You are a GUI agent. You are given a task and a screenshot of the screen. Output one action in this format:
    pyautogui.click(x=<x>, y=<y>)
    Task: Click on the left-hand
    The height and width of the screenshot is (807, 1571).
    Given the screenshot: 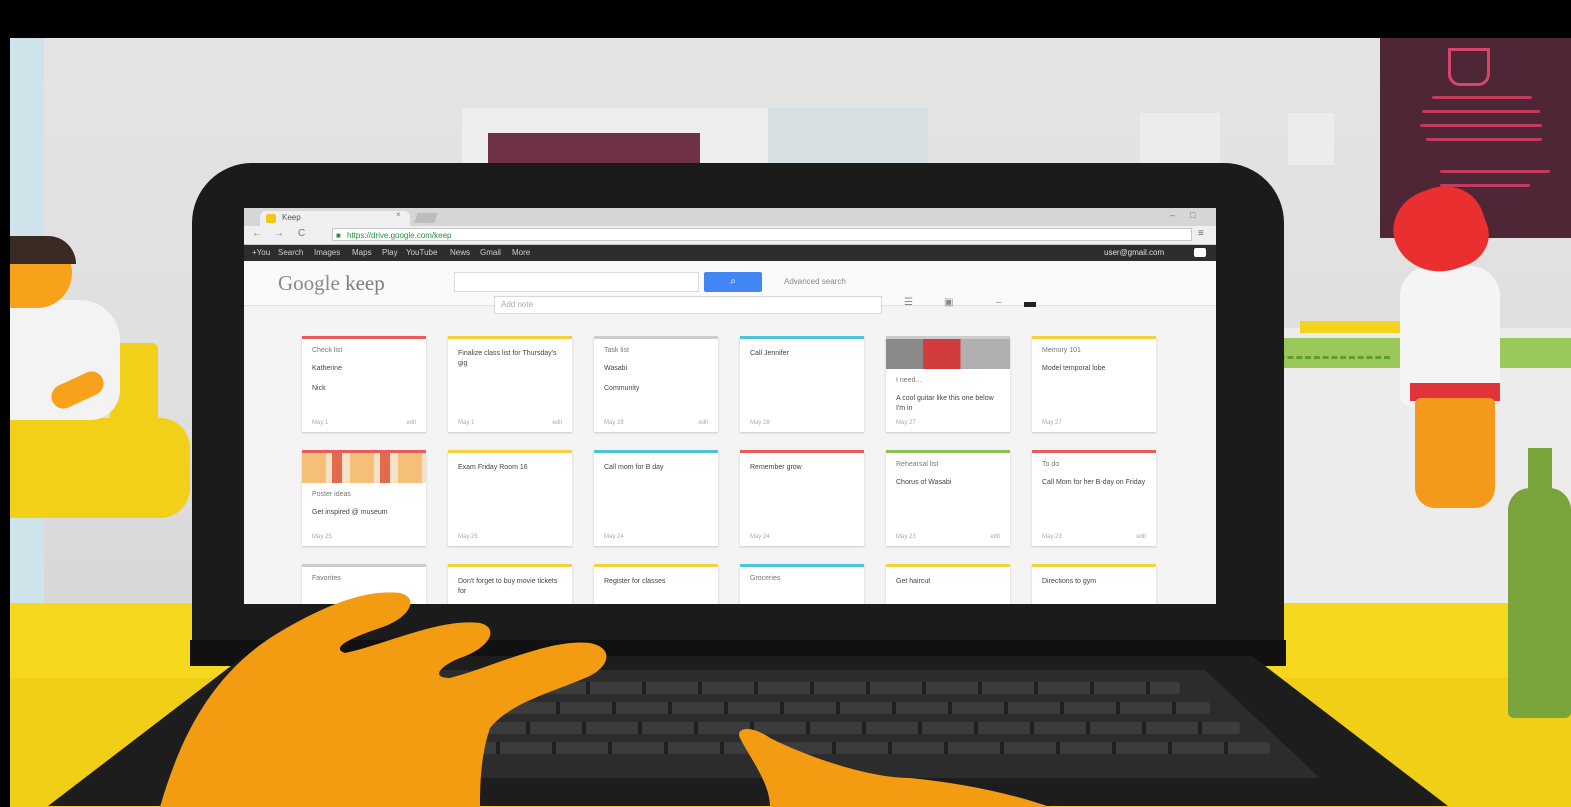 What is the action you would take?
    pyautogui.click(x=383, y=699)
    